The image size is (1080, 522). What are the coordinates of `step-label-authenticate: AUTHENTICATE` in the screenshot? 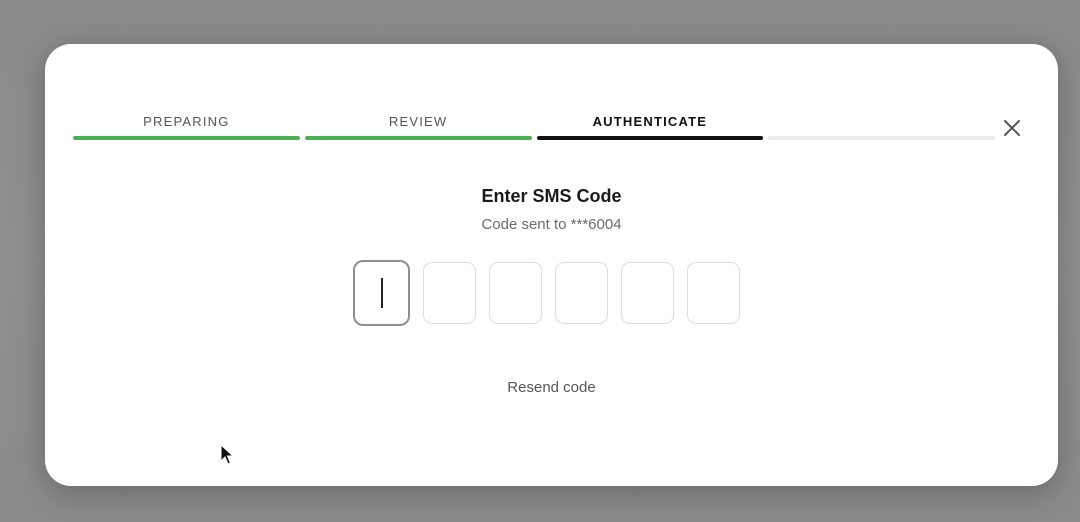 It's located at (650, 121).